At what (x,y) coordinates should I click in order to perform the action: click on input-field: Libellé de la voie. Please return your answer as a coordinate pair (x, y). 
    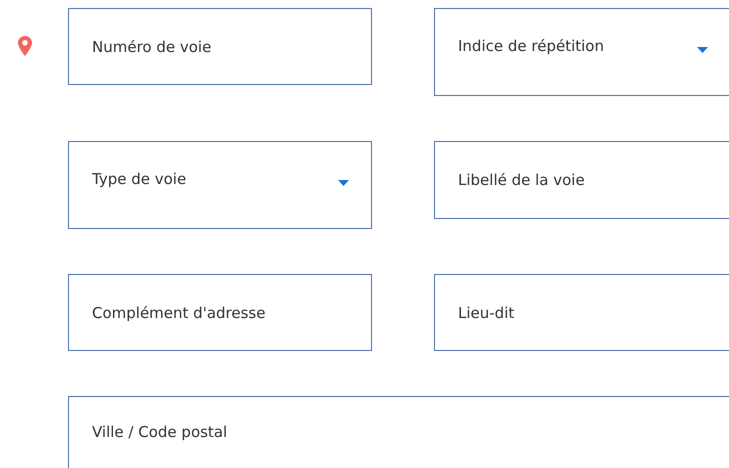
    Looking at the image, I should click on (581, 180).